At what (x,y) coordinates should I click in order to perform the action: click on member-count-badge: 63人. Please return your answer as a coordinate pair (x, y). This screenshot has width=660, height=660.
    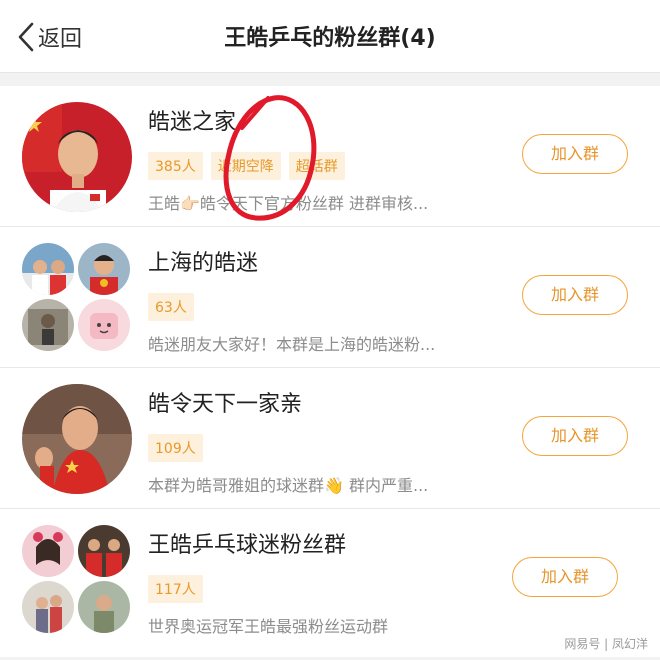
    Looking at the image, I should click on (171, 307).